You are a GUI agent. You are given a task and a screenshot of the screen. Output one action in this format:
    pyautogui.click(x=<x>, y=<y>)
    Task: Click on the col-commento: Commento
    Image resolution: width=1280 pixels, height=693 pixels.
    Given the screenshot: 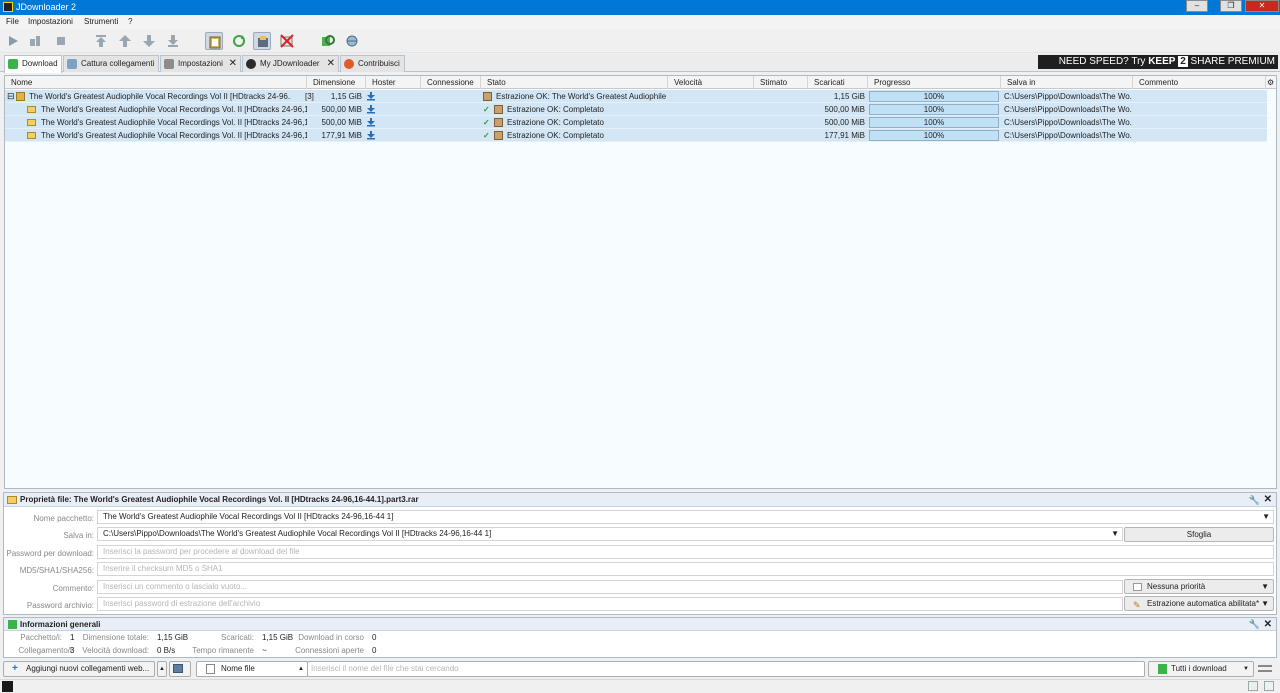 What is the action you would take?
    pyautogui.click(x=1199, y=82)
    